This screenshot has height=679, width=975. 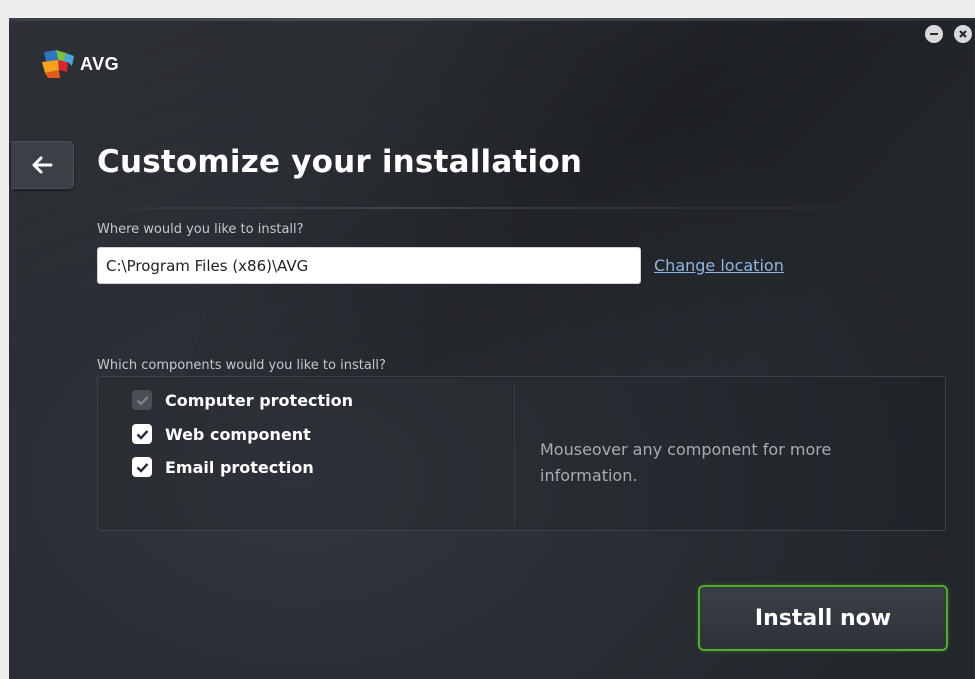 I want to click on close-button, so click(x=963, y=34).